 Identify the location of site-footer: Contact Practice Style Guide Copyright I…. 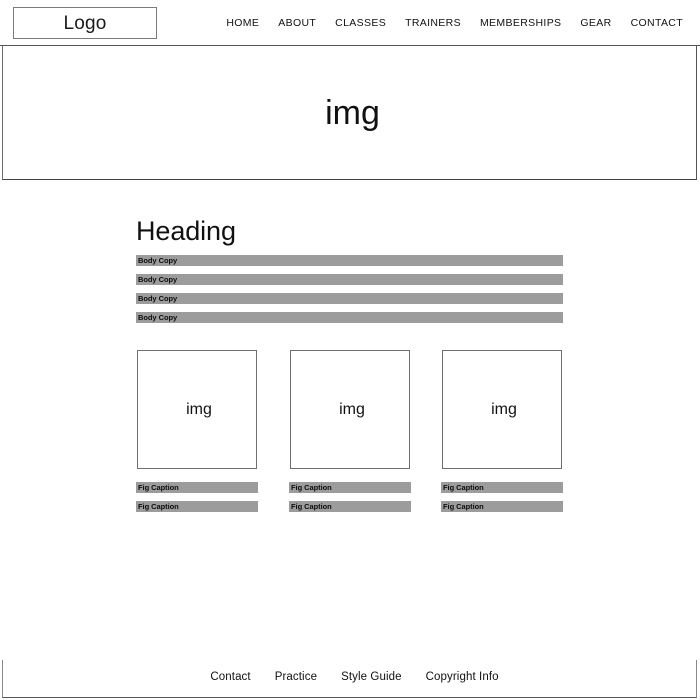
(349, 679).